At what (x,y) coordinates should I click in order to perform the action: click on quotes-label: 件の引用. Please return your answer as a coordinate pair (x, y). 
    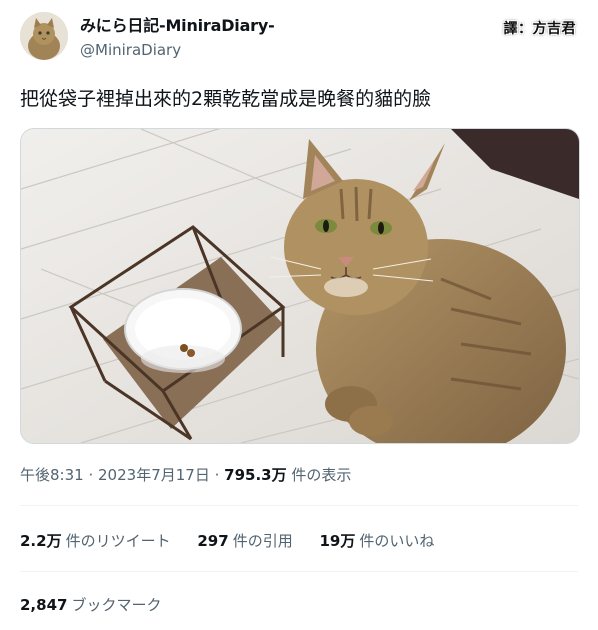
    Looking at the image, I should click on (262, 541).